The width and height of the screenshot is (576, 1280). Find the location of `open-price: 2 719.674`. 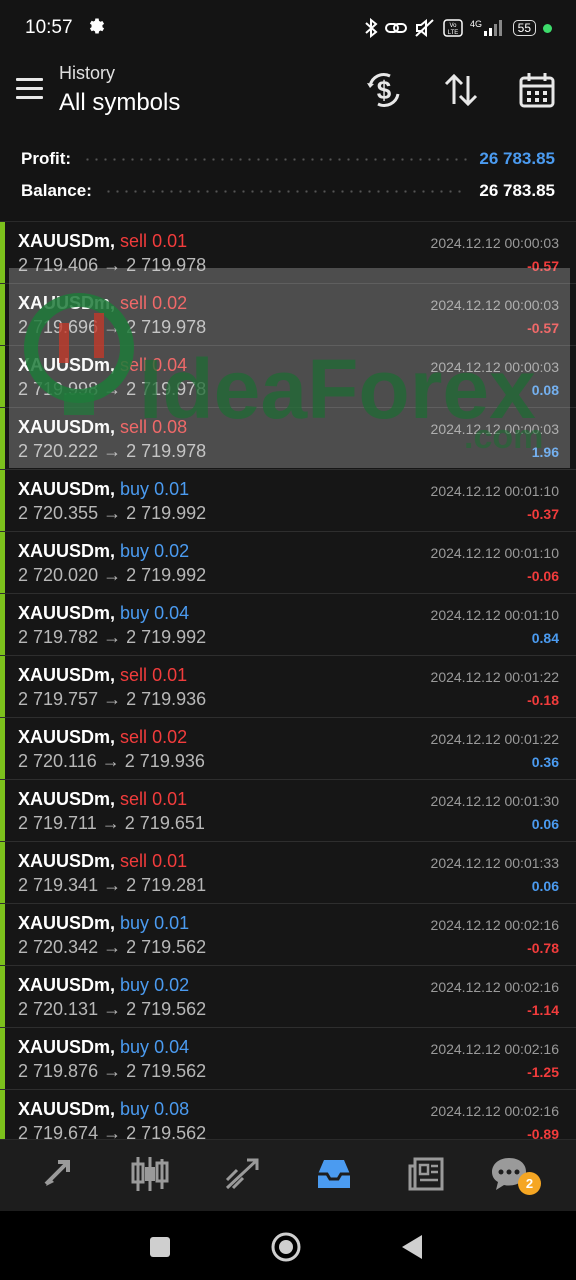

open-price: 2 719.674 is located at coordinates (58, 1131).